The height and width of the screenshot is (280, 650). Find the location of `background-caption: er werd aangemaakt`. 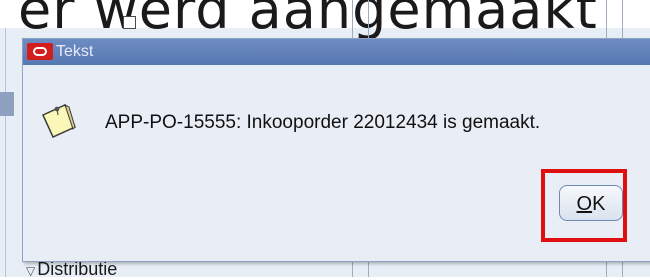

background-caption: er werd aangemaakt is located at coordinates (308, 20).